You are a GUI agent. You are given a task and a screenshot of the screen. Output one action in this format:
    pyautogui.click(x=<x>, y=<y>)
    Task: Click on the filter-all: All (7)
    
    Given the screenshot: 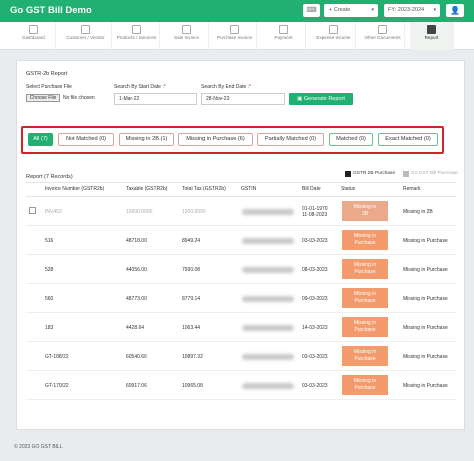 What is the action you would take?
    pyautogui.click(x=40, y=139)
    